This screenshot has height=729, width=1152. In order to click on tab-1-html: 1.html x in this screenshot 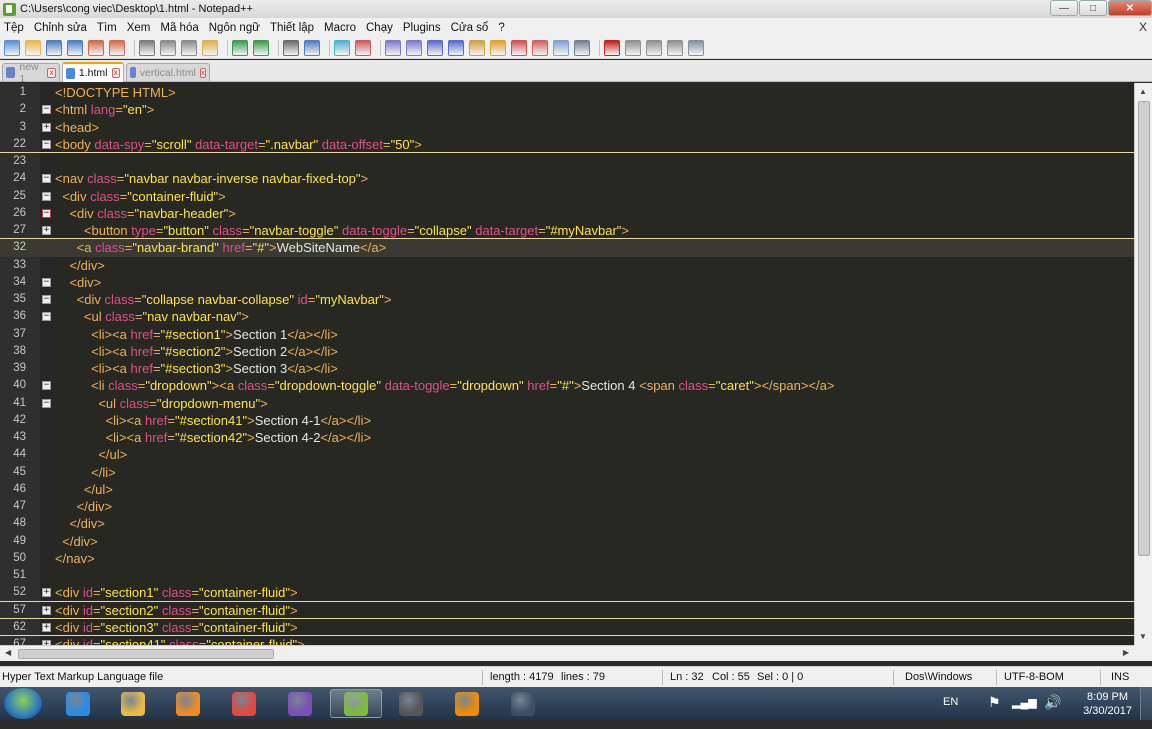, I will do `click(93, 72)`.